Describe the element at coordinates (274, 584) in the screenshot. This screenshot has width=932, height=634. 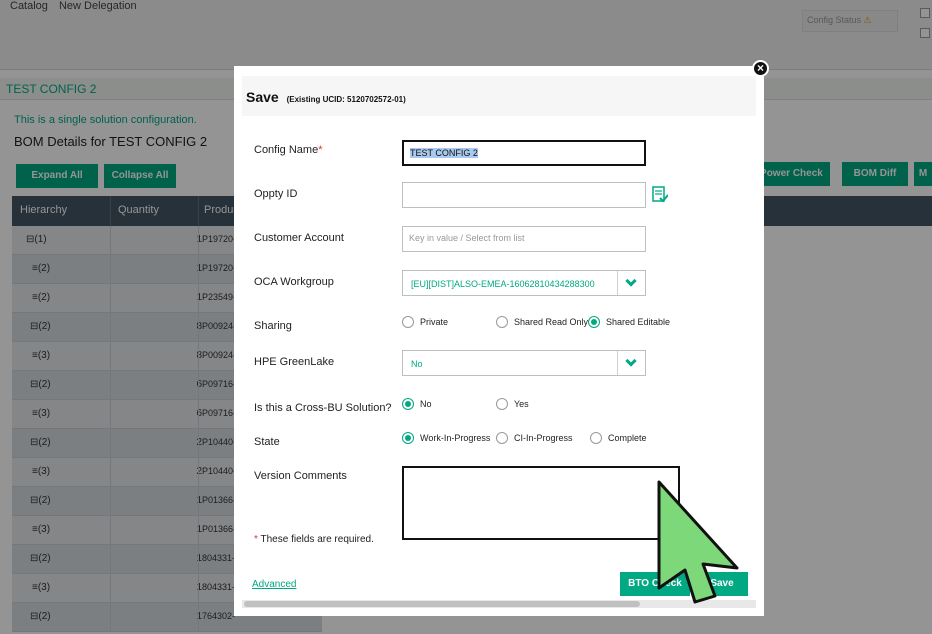
I see `advanced-link: Advanced` at that location.